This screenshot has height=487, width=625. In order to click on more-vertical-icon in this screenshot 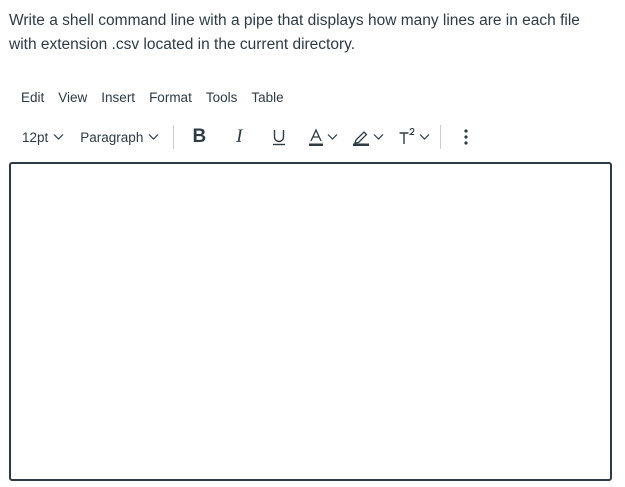, I will do `click(466, 137)`.